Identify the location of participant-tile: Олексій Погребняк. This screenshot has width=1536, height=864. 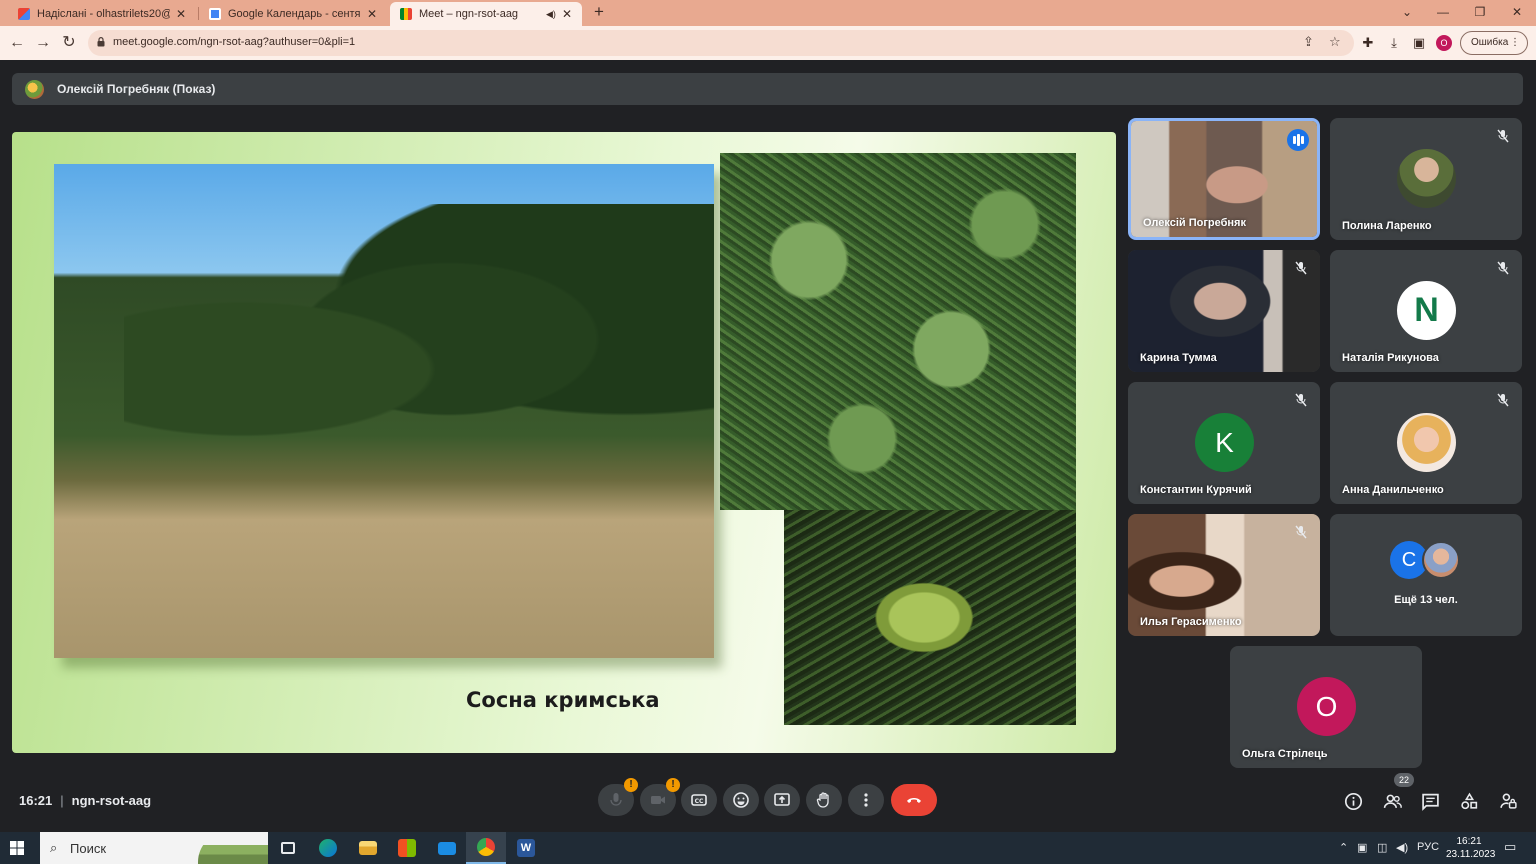
(1224, 179).